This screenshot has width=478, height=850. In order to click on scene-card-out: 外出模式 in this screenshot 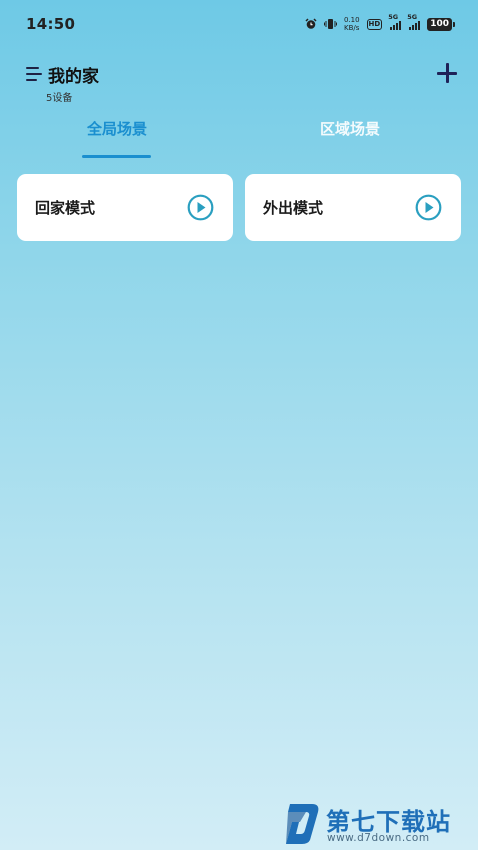, I will do `click(353, 207)`.